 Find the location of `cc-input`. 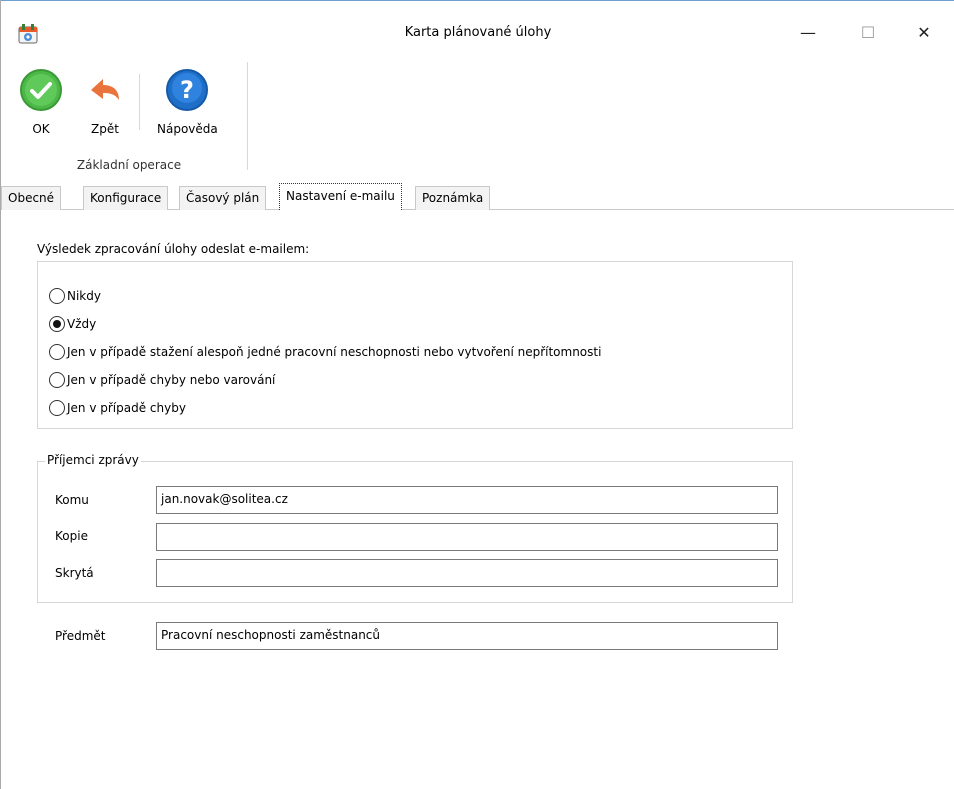

cc-input is located at coordinates (467, 537).